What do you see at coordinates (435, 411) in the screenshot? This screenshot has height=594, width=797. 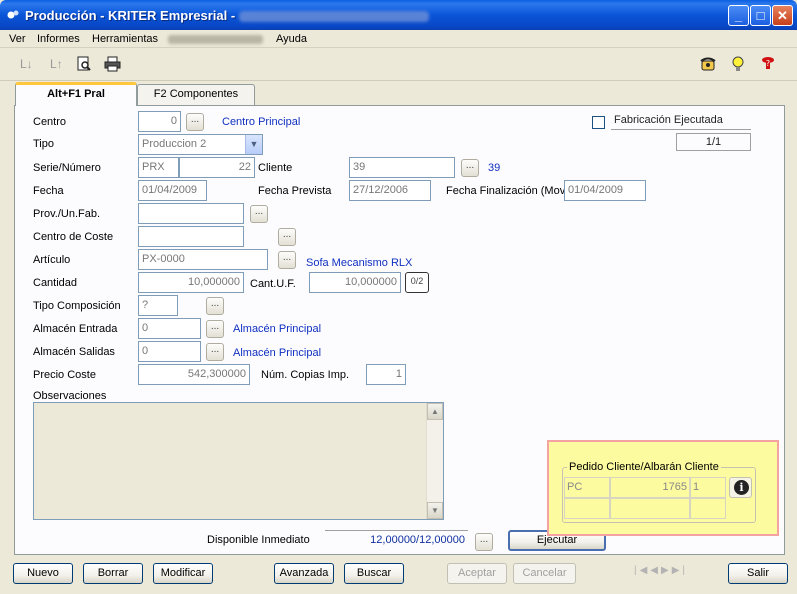 I see `scroll-up-icon: ▲` at bounding box center [435, 411].